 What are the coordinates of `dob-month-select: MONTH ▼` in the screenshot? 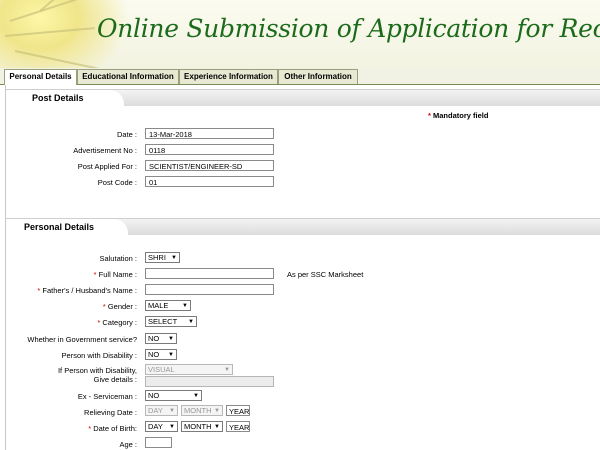 It's located at (202, 426).